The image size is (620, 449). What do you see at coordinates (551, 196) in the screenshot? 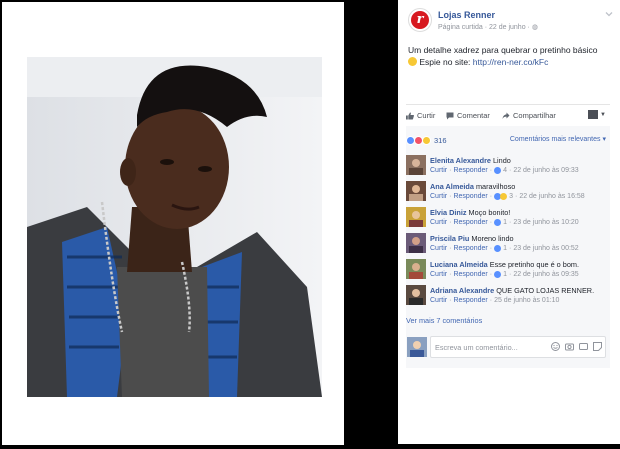
I see `comment-time: 22 de junho às 16:58` at bounding box center [551, 196].